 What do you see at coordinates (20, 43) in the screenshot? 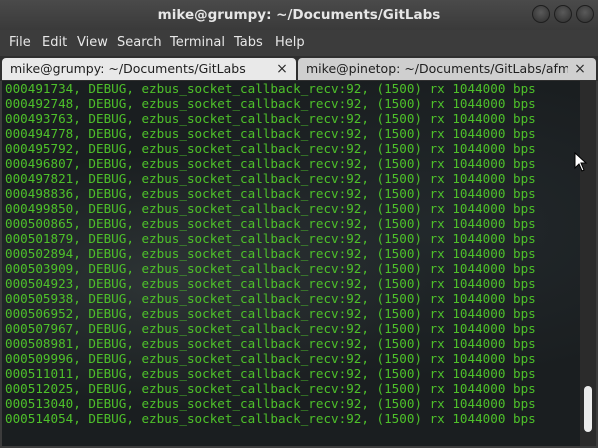
I see `menu-file: File` at bounding box center [20, 43].